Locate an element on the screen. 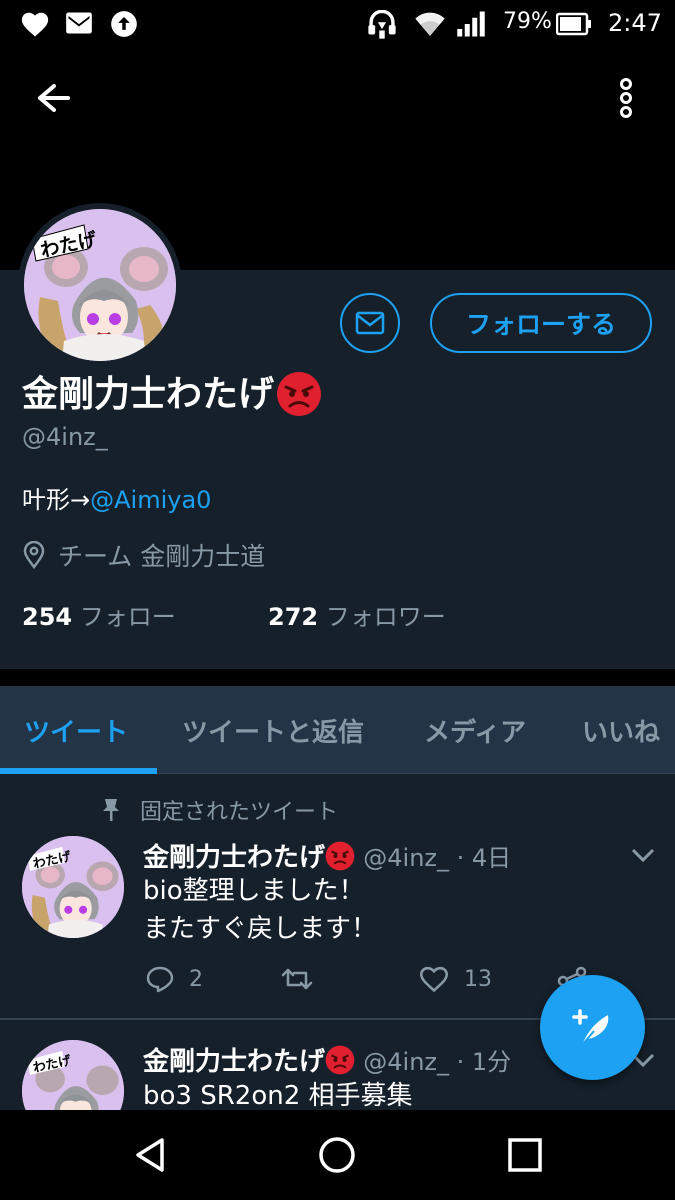  pinned-label: 固定されたツイート is located at coordinates (239, 812).